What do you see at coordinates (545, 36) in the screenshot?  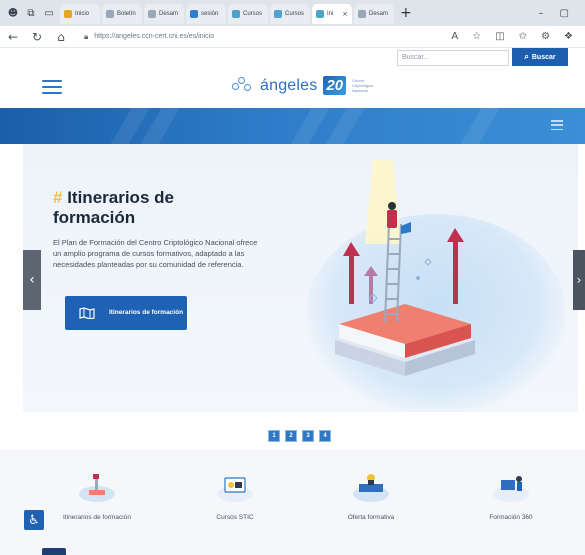 I see `extensions-icon: ⚙` at bounding box center [545, 36].